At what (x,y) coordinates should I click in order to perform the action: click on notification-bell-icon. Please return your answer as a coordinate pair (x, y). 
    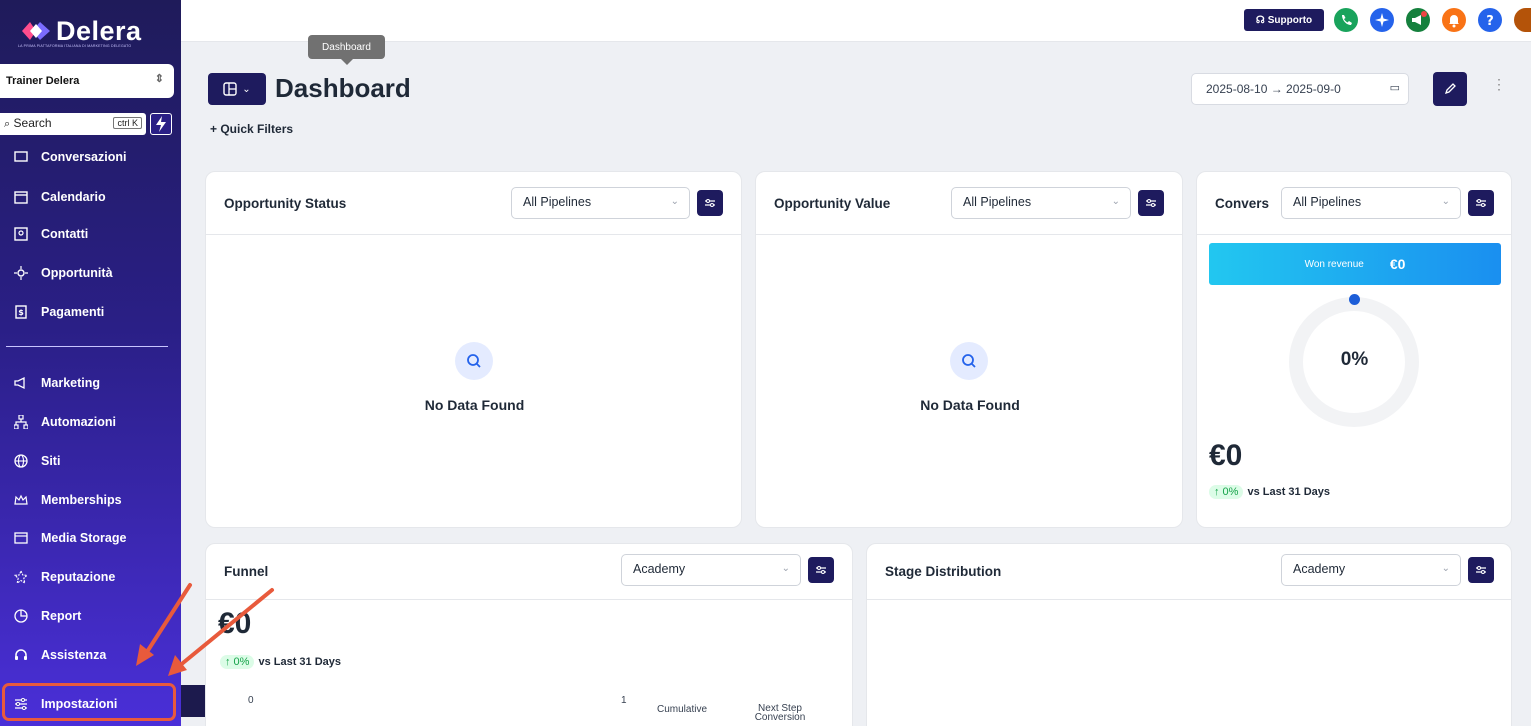
    Looking at the image, I should click on (1454, 20).